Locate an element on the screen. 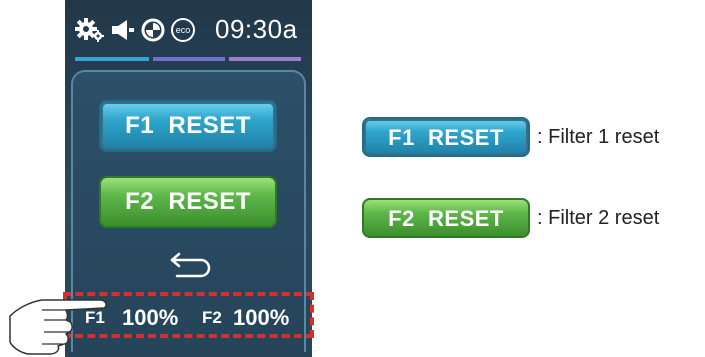 Image resolution: width=705 pixels, height=357 pixels. f1-reset-button: F1 RESET is located at coordinates (188, 126).